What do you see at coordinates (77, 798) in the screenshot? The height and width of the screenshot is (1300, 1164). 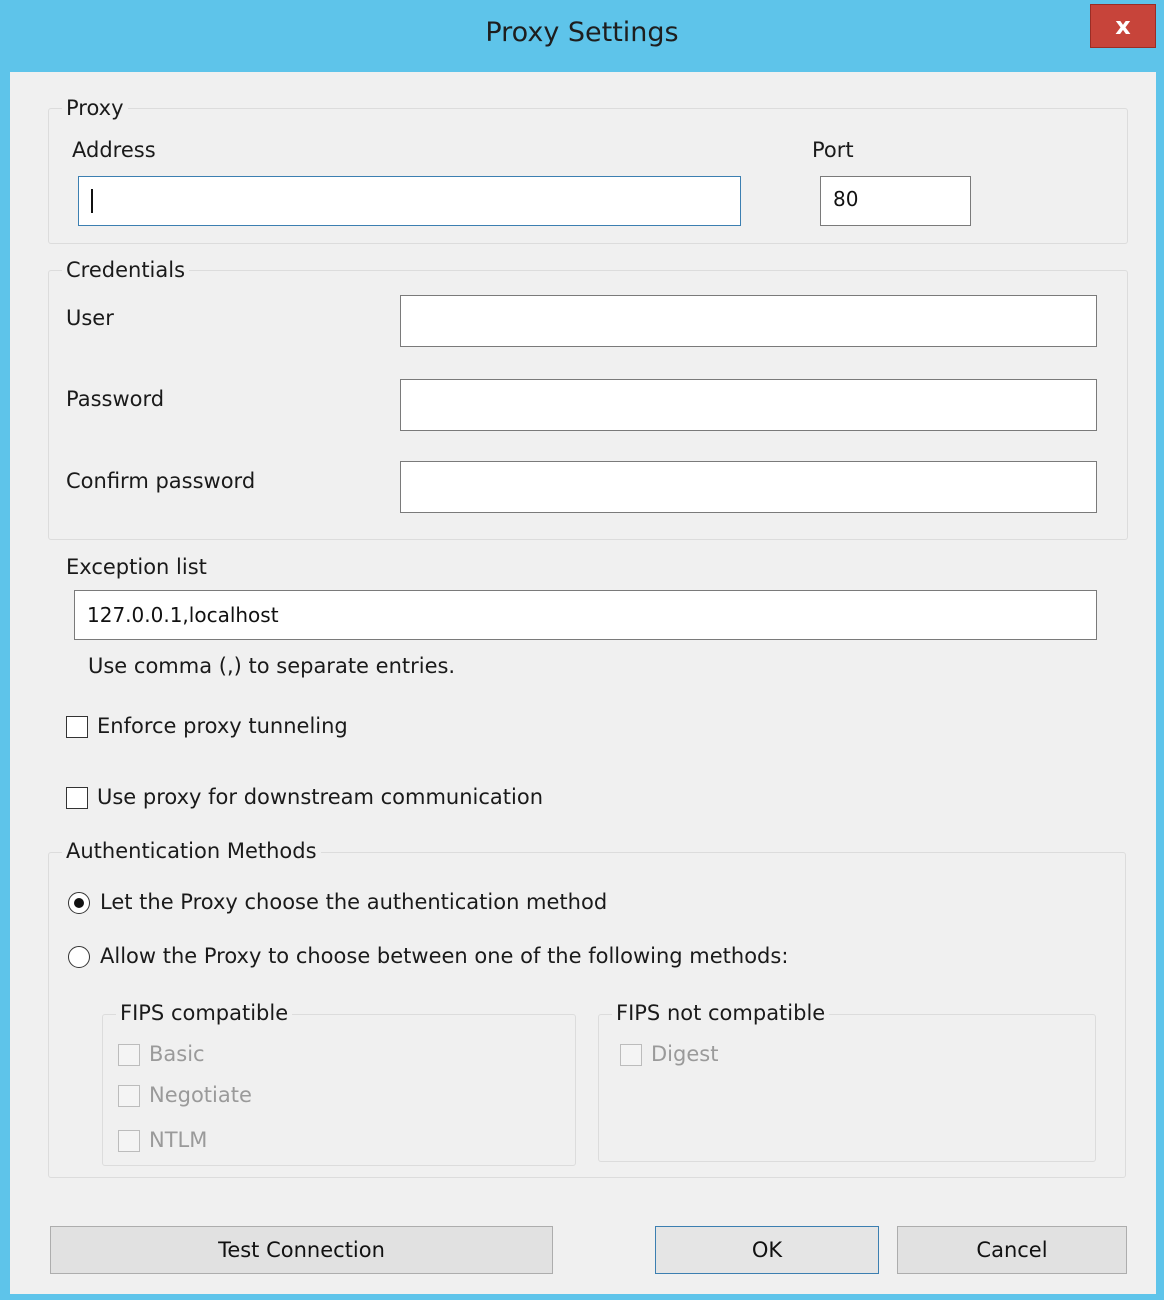 I see `downstream-proxy-checkbox` at bounding box center [77, 798].